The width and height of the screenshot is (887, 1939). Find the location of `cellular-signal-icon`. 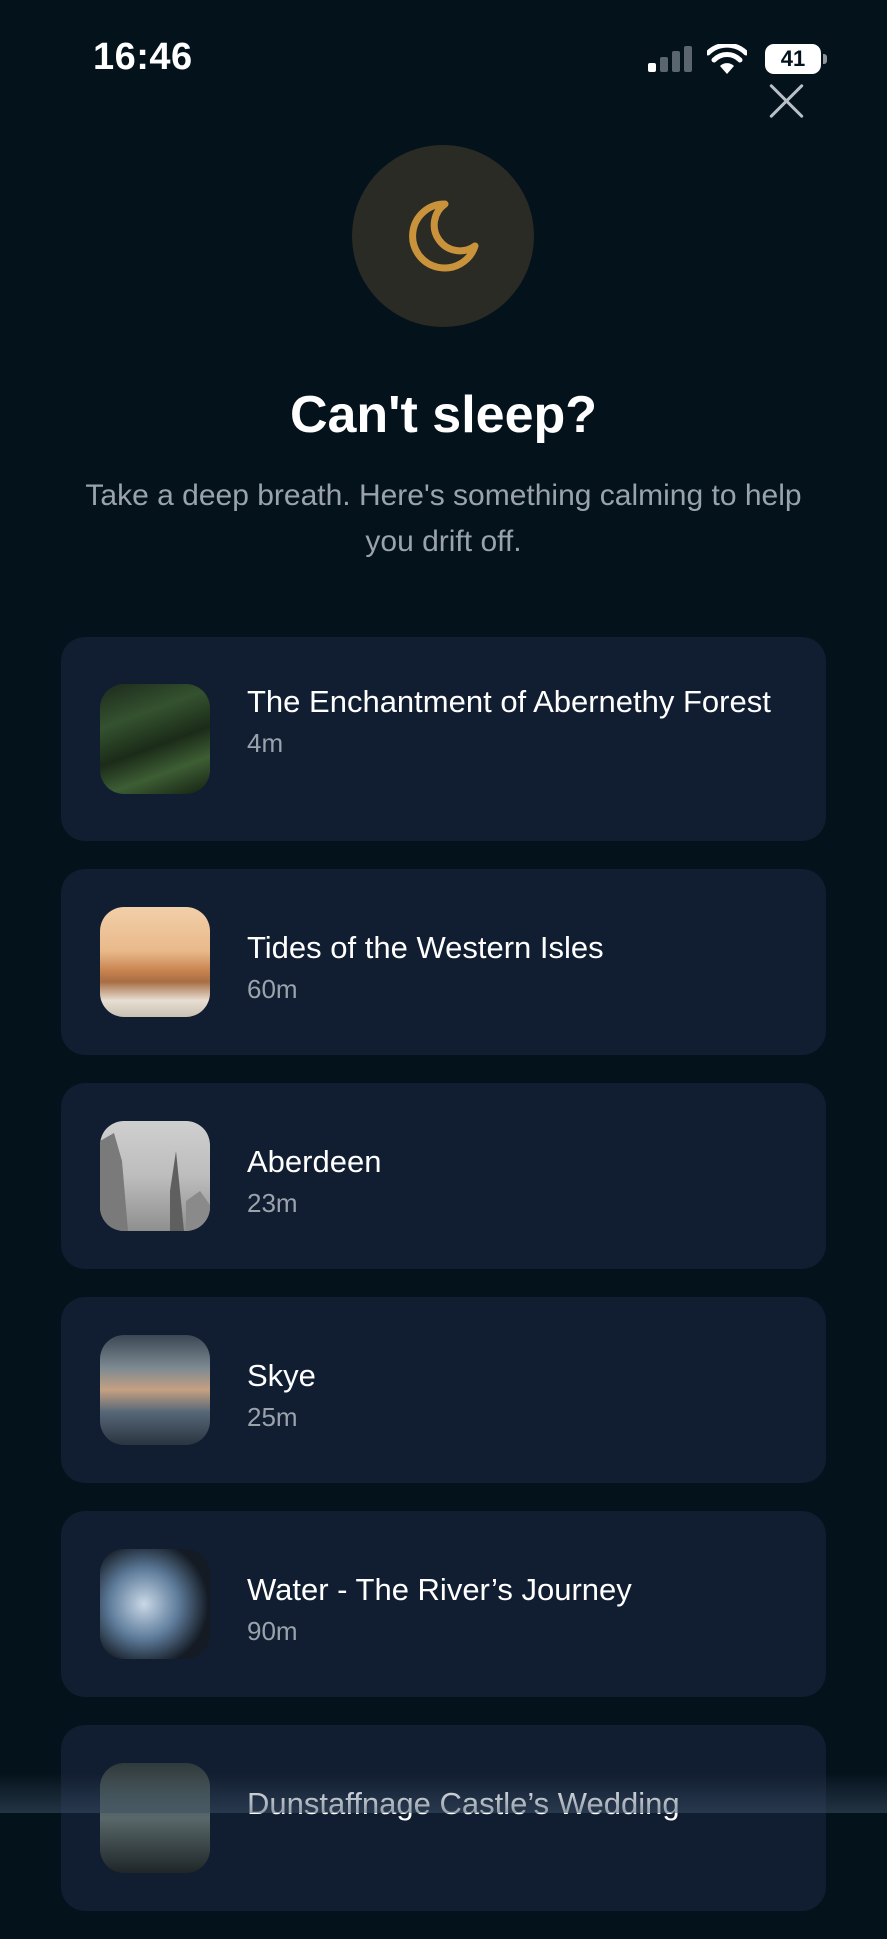

cellular-signal-icon is located at coordinates (670, 59).